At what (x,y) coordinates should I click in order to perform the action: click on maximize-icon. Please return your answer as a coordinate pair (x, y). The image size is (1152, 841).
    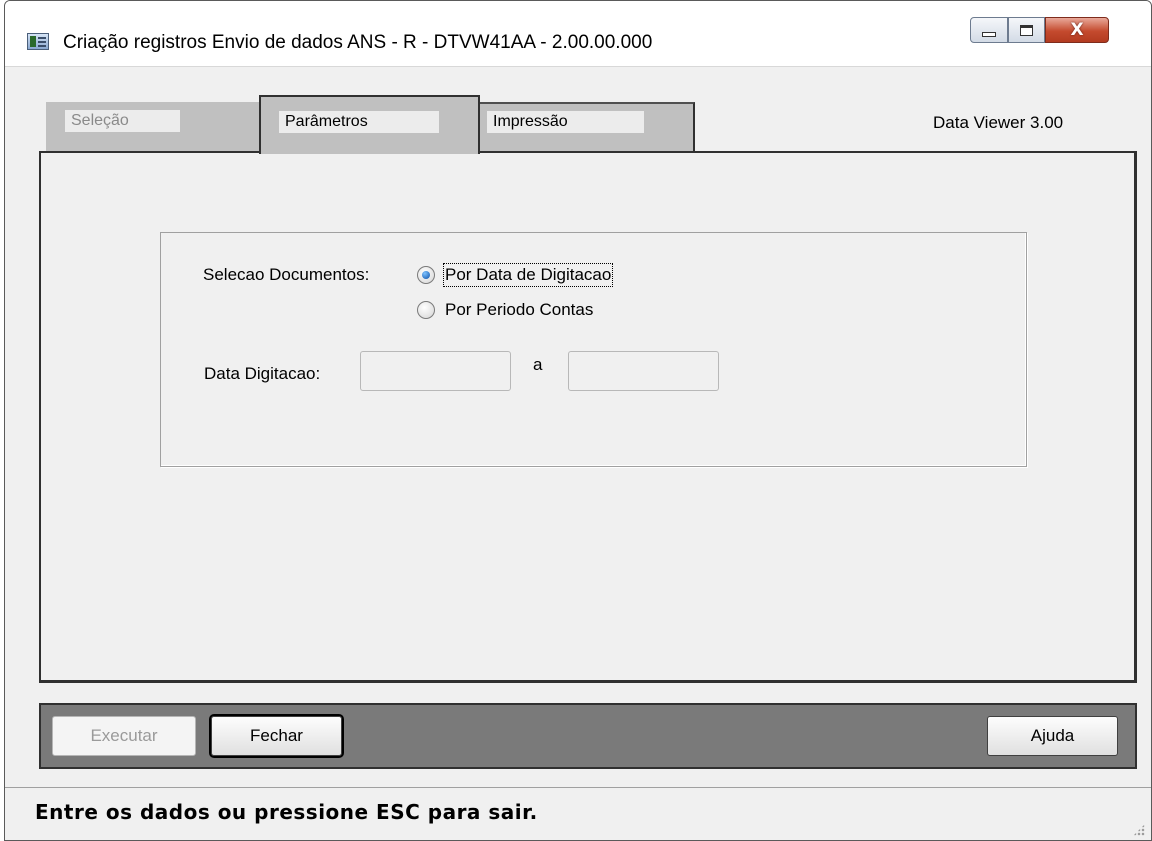
    Looking at the image, I should click on (1026, 30).